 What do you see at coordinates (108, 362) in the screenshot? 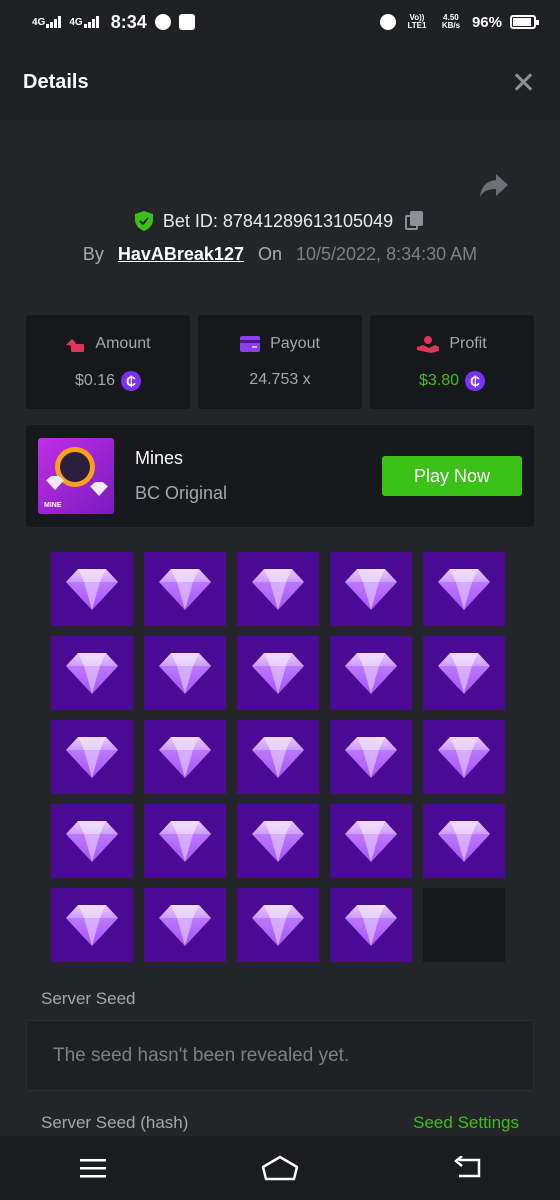
I see `stat-amount: Amount $0.16 ₵` at bounding box center [108, 362].